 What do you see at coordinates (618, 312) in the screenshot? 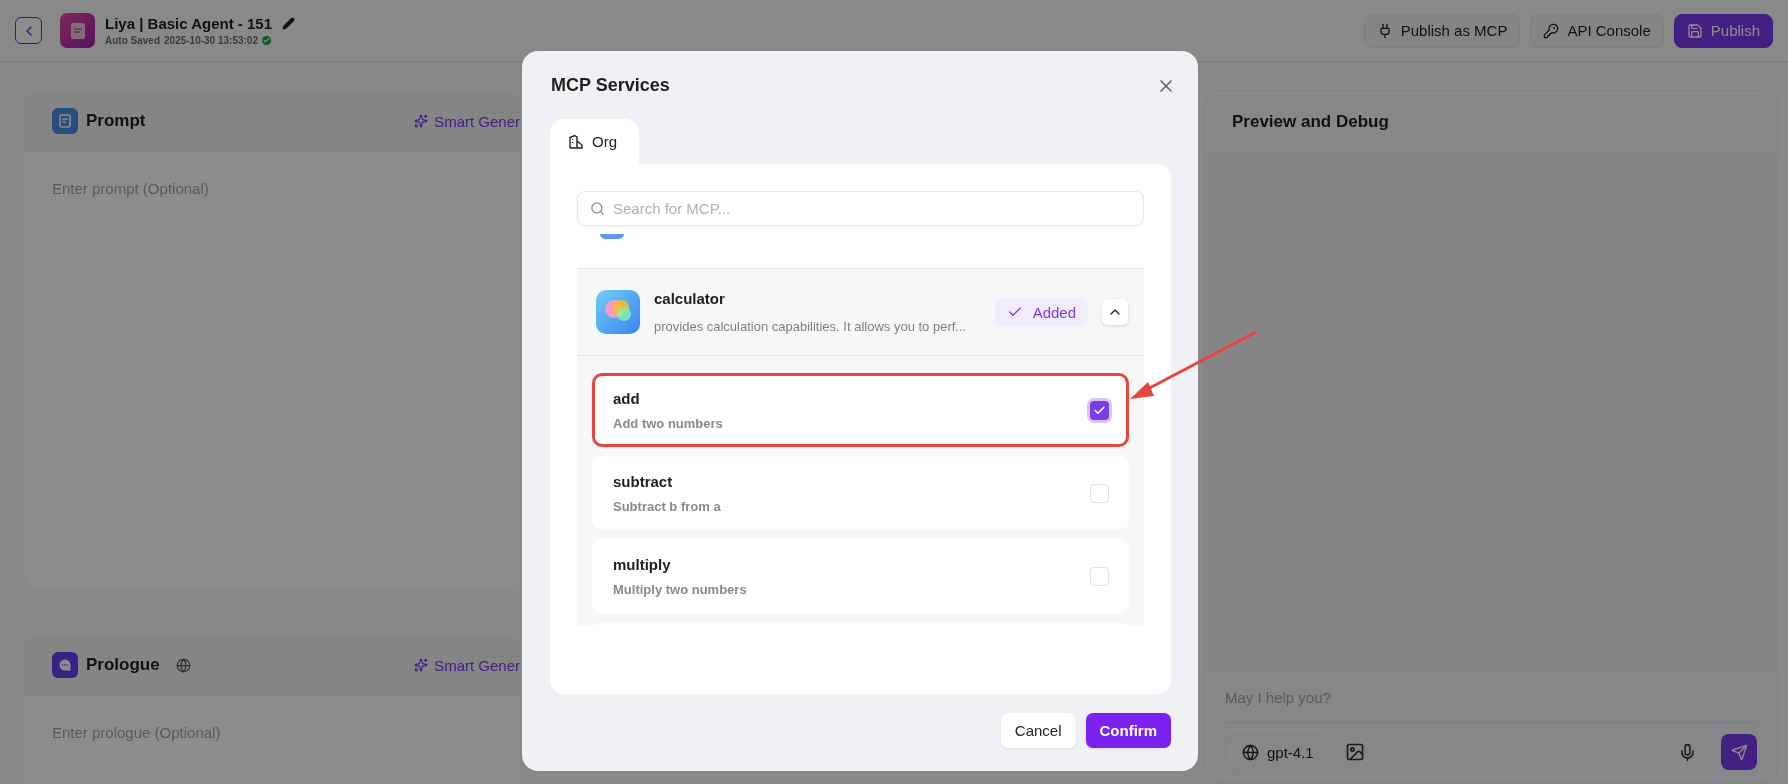
I see `service-logo-icon` at bounding box center [618, 312].